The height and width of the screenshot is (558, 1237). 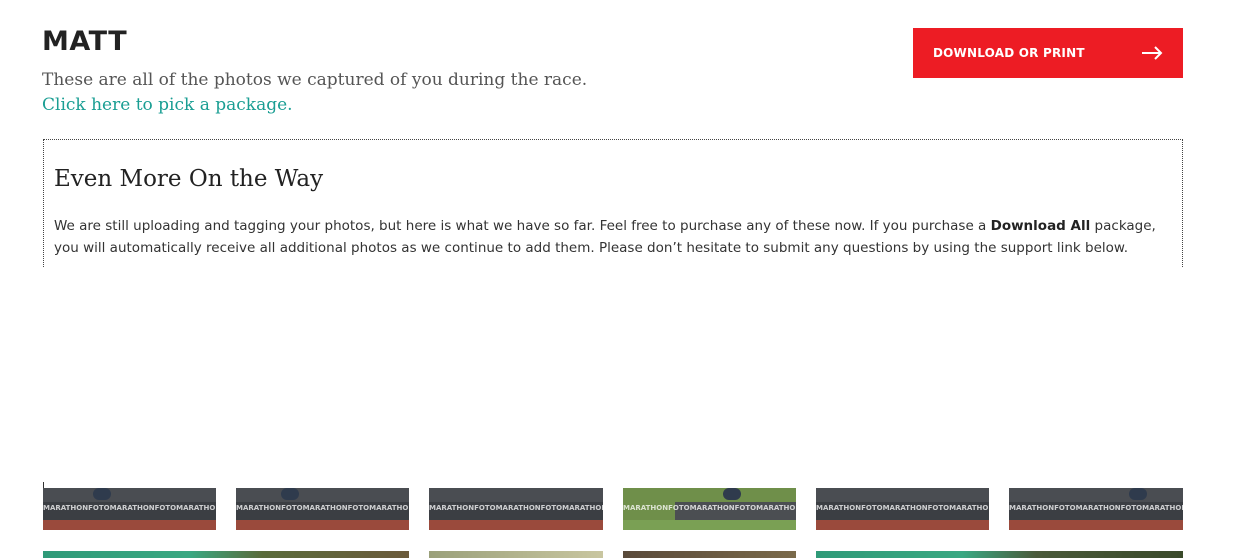 What do you see at coordinates (1040, 226) in the screenshot?
I see `notice-body-bold: Download All` at bounding box center [1040, 226].